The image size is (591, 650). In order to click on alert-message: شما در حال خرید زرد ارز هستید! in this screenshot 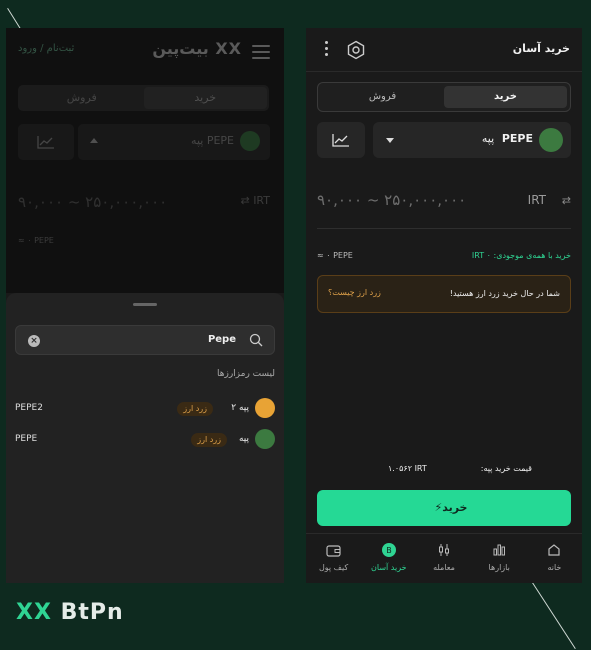, I will do `click(504, 293)`.